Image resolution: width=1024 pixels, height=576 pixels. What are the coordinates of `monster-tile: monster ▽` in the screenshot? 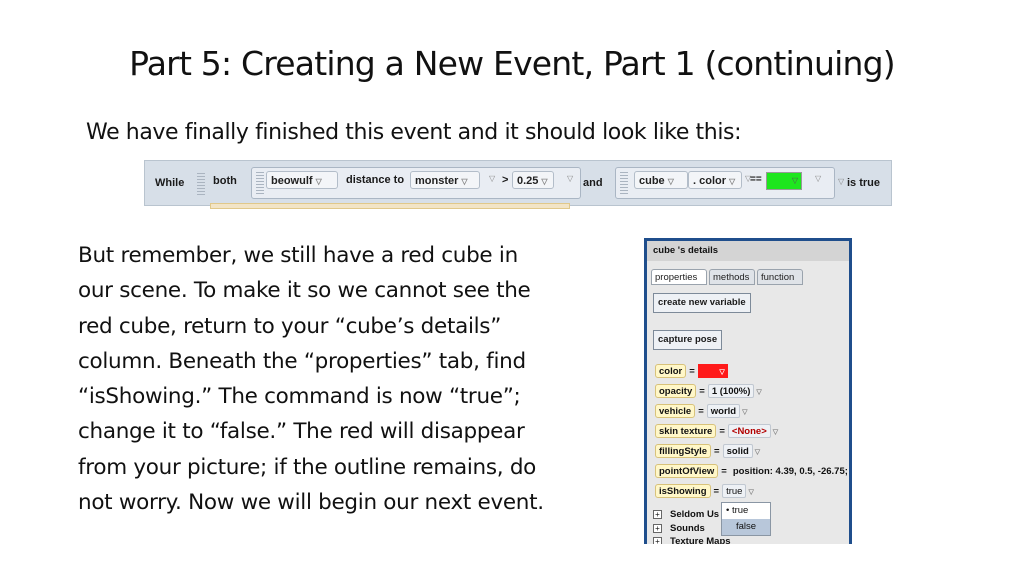 It's located at (445, 180).